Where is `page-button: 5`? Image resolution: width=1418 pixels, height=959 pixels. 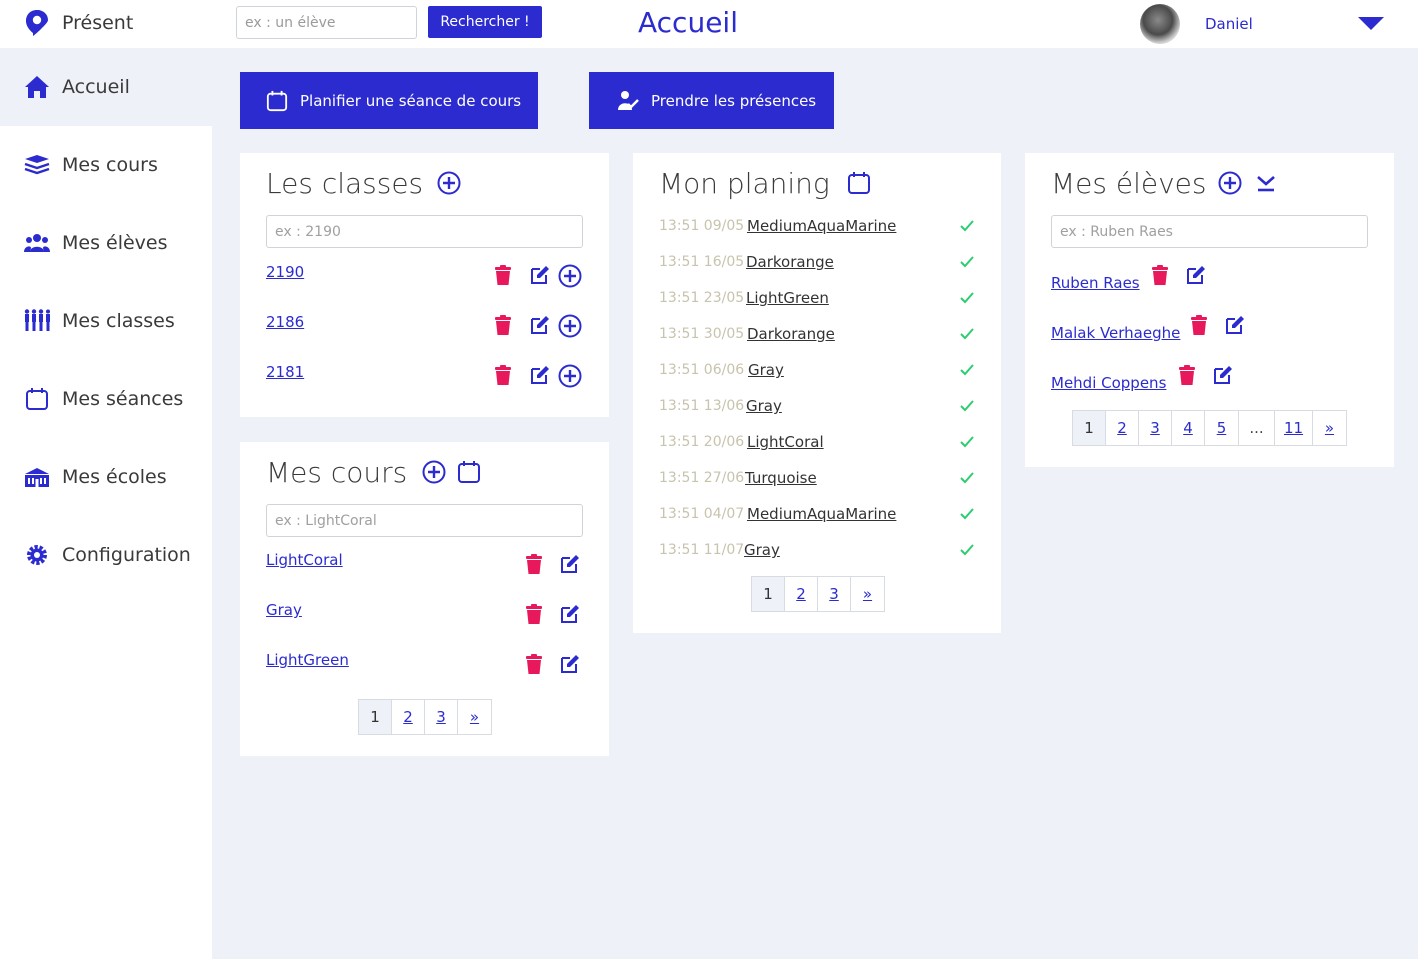
page-button: 5 is located at coordinates (1221, 428).